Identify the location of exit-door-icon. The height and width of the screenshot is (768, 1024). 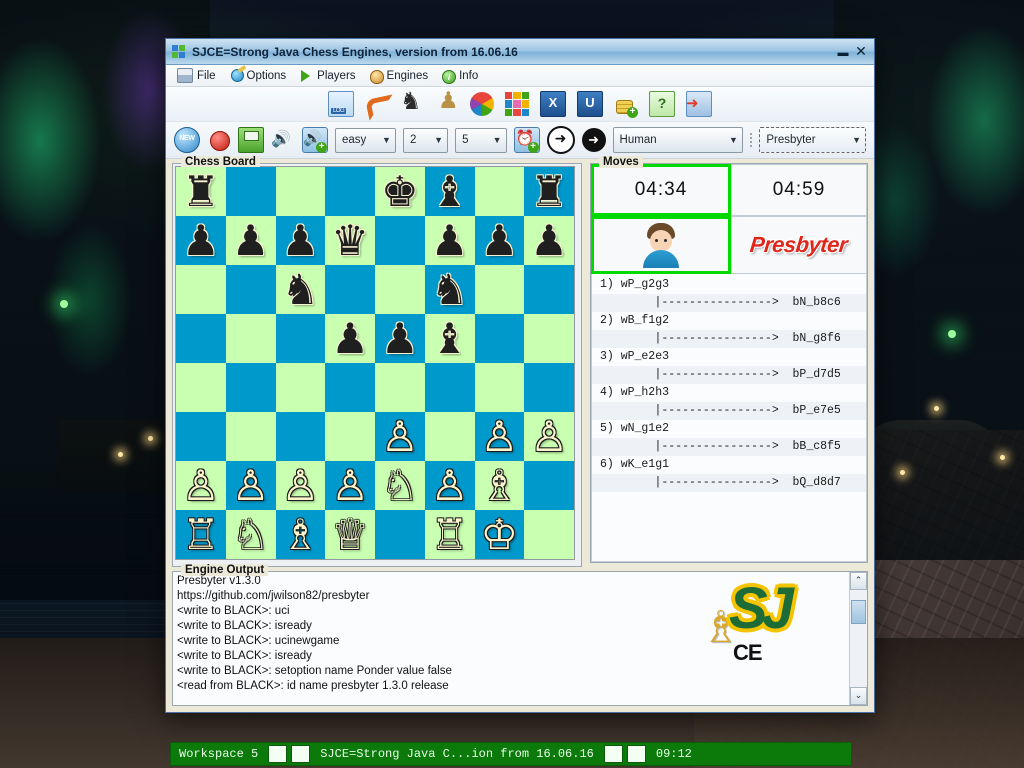
(699, 104).